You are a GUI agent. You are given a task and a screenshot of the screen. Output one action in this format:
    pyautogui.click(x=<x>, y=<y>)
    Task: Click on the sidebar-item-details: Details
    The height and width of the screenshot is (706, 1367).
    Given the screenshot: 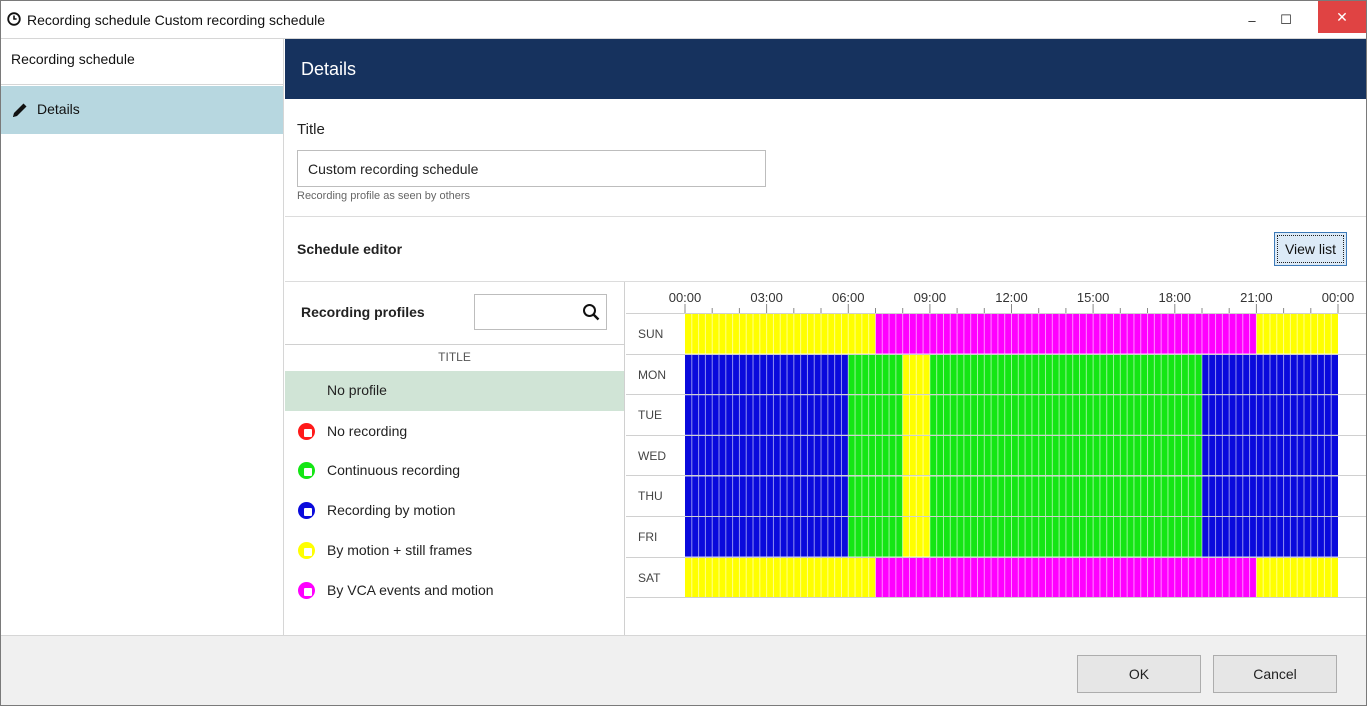 What is the action you would take?
    pyautogui.click(x=142, y=110)
    